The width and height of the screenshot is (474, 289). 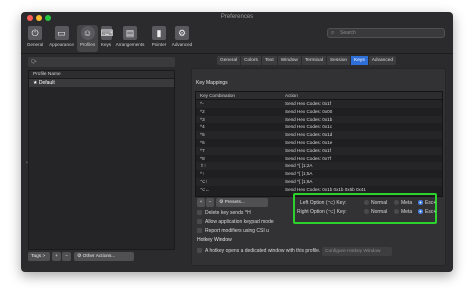 What do you see at coordinates (239, 222) in the screenshot?
I see `checkbox-label: Allow application keypad mode` at bounding box center [239, 222].